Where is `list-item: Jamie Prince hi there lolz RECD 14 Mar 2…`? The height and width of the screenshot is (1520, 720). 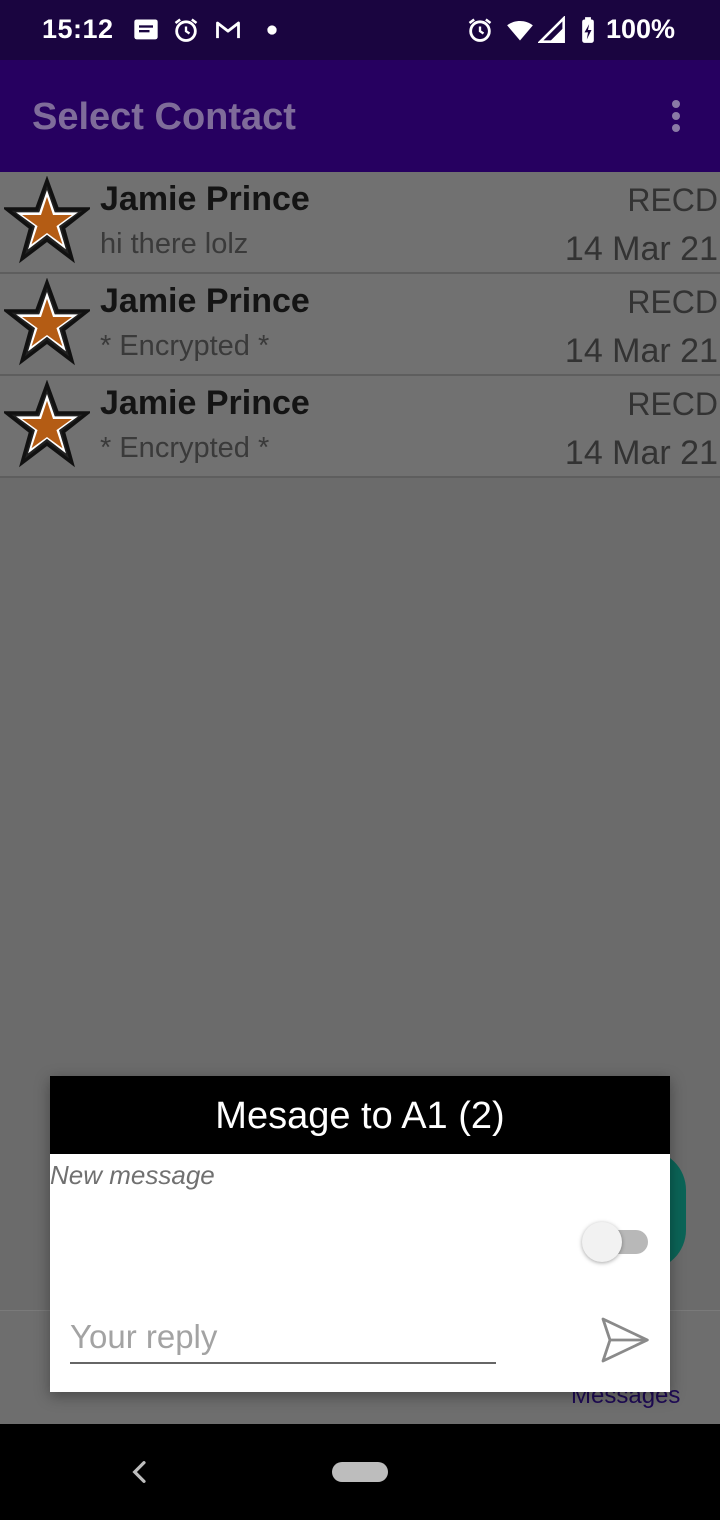 list-item: Jamie Prince hi there lolz RECD 14 Mar 2… is located at coordinates (360, 223).